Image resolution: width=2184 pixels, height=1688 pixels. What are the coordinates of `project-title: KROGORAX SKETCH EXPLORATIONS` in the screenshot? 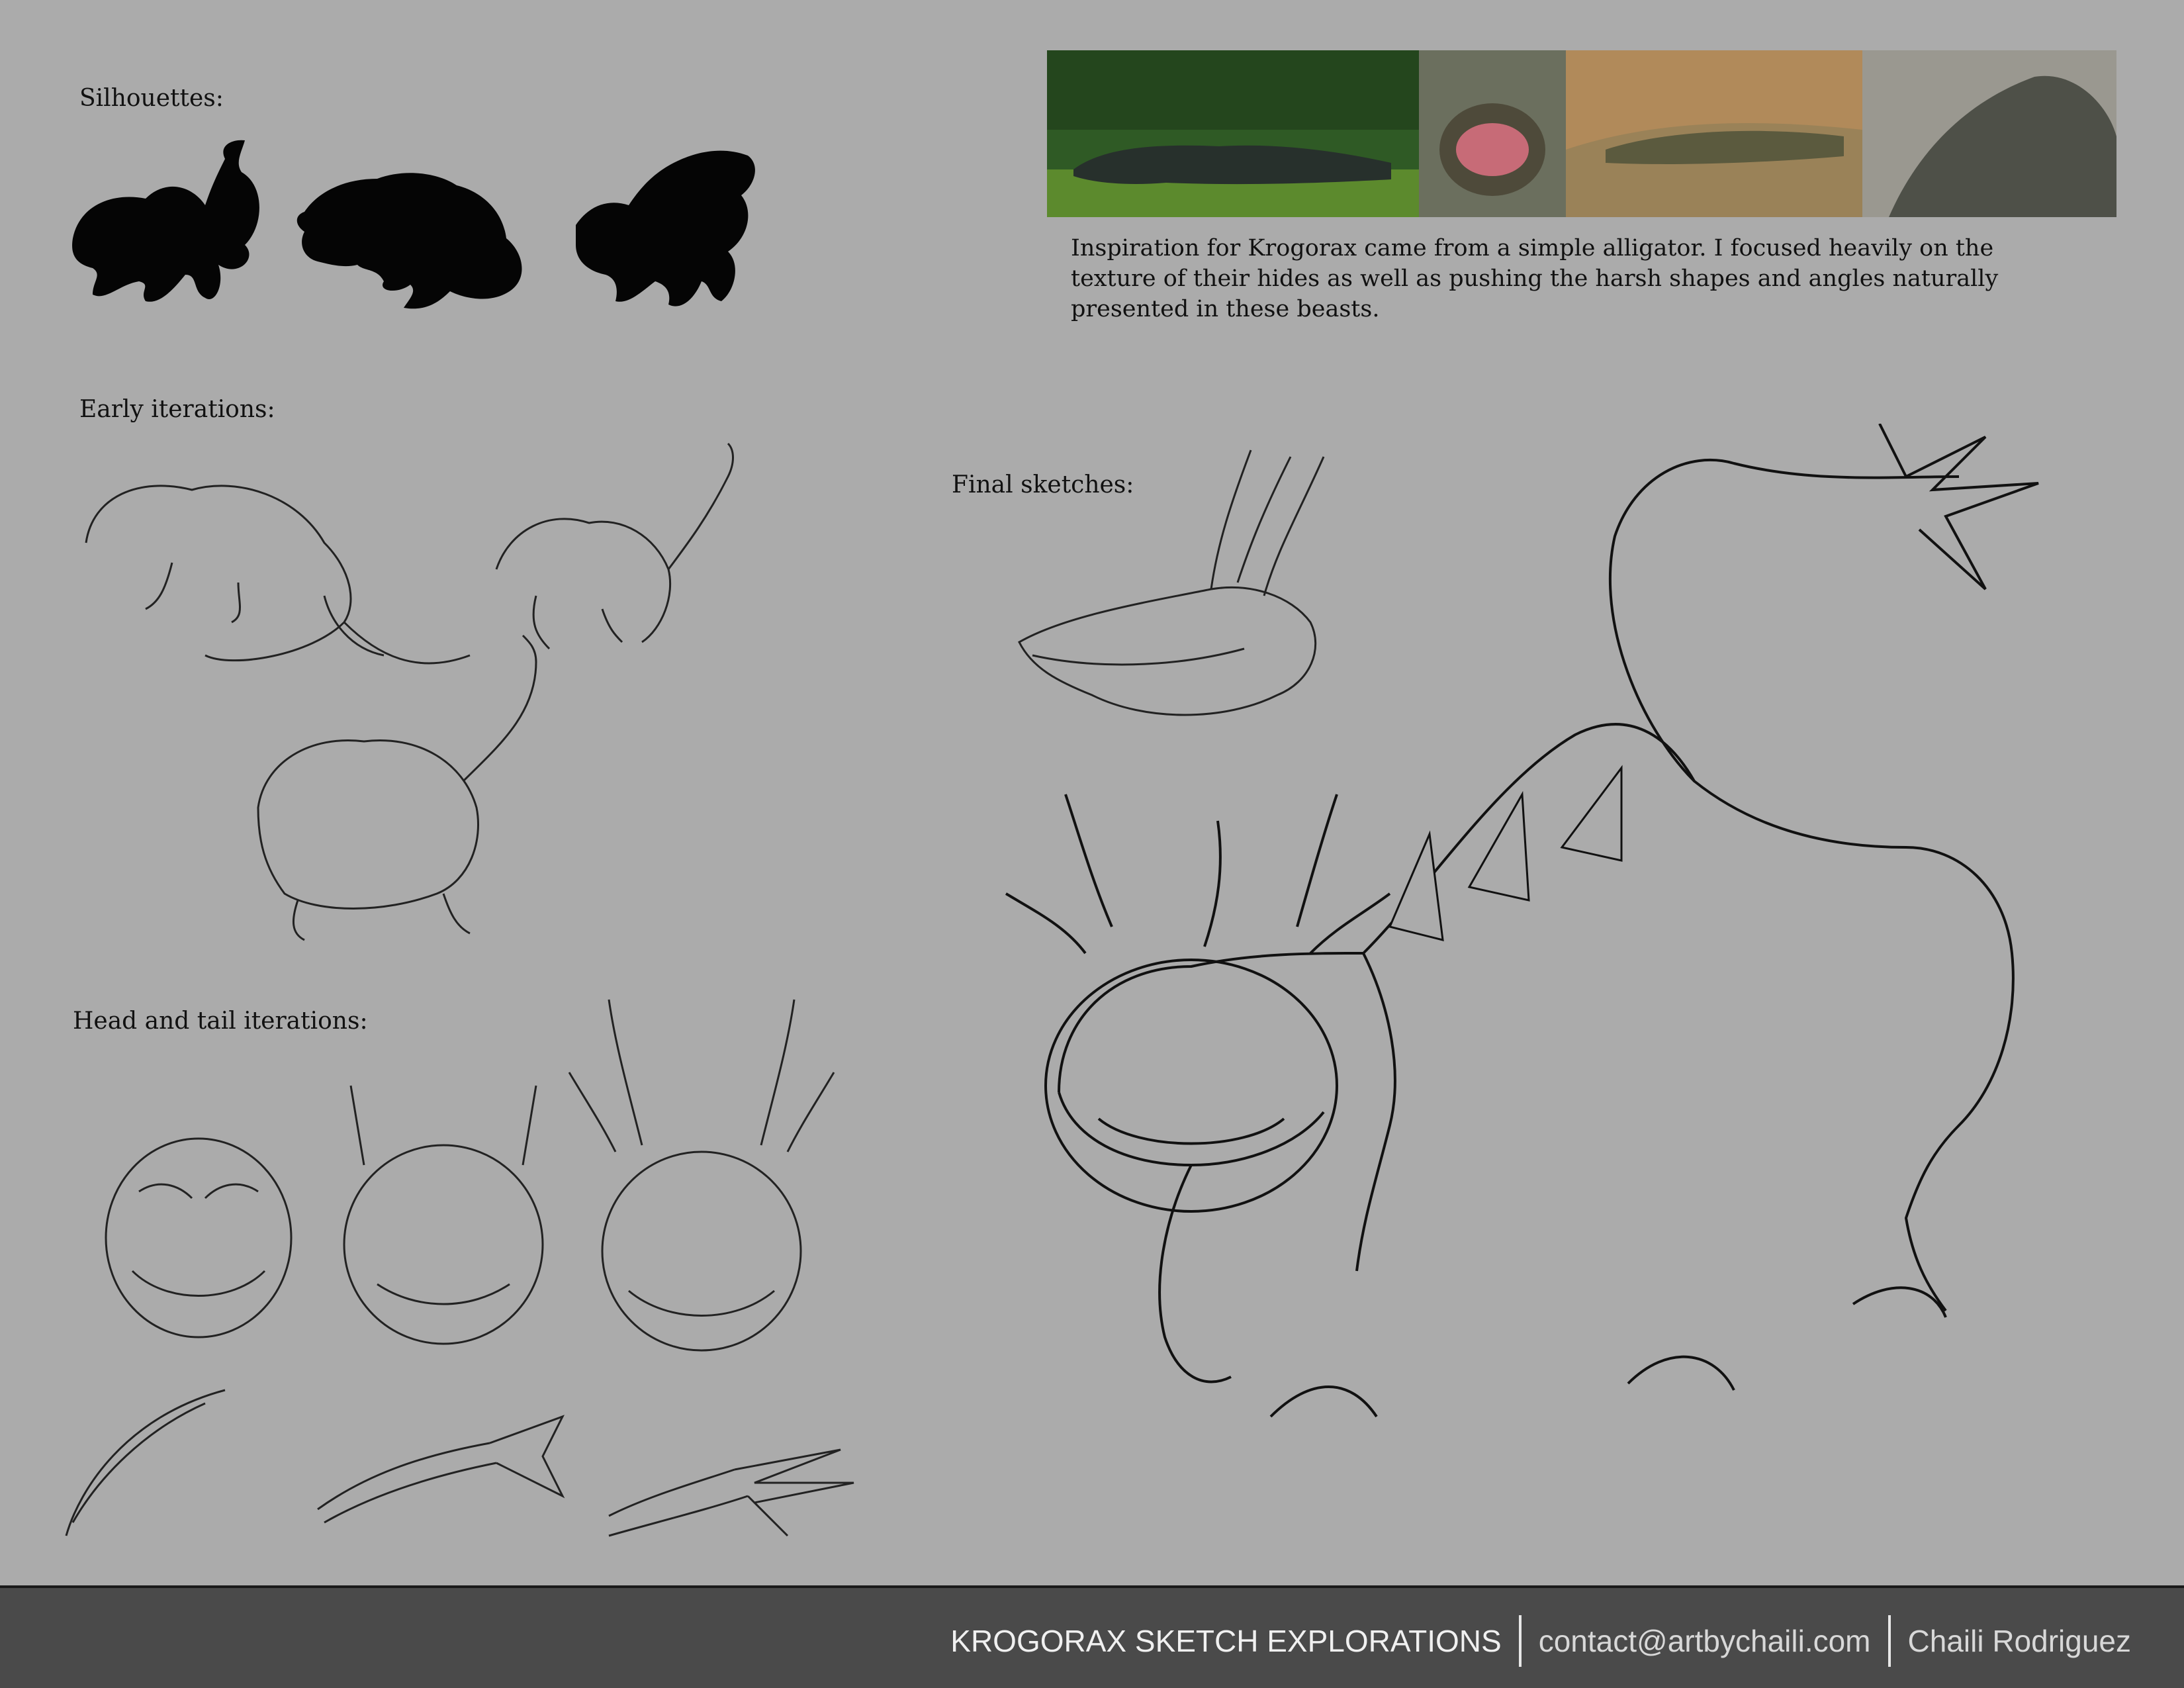 It's located at (1226, 1641).